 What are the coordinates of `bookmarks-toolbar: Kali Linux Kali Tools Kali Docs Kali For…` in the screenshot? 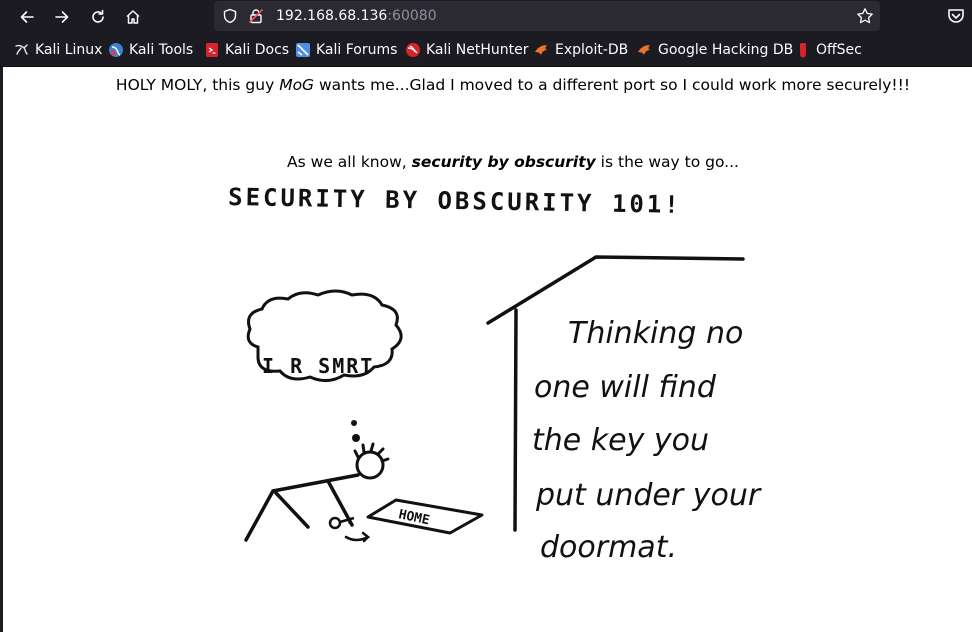 It's located at (486, 50).